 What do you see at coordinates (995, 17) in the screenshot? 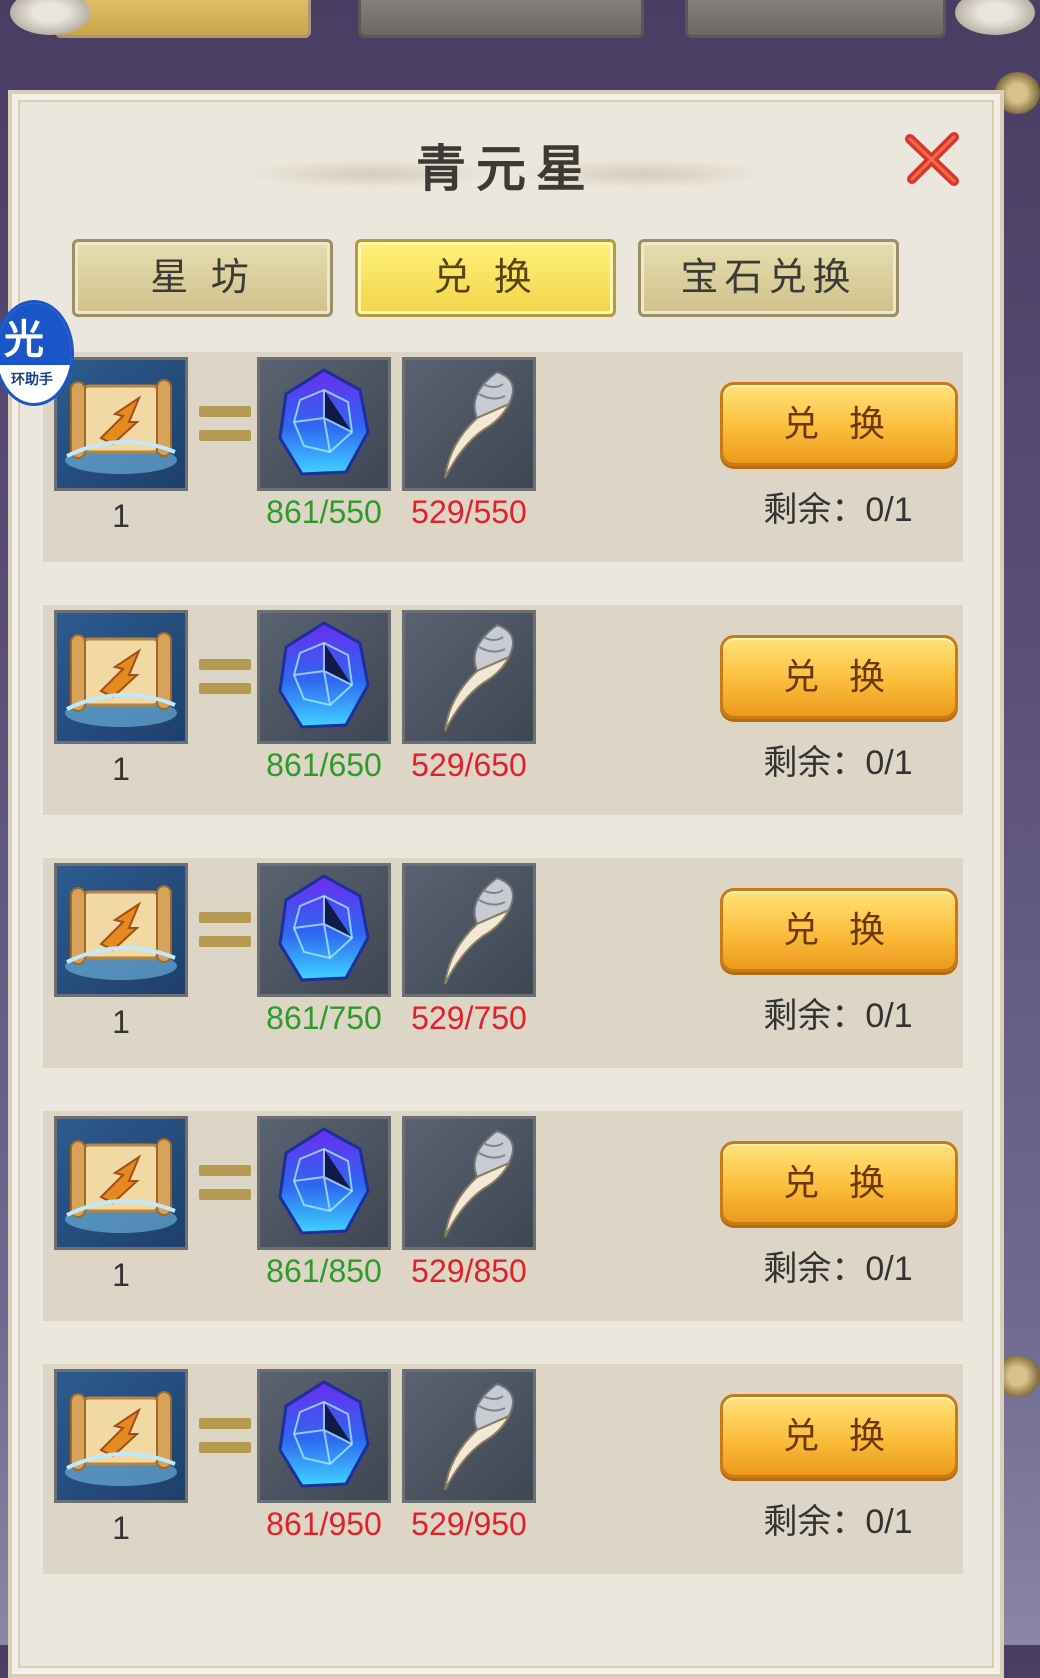
I see `cloud-ornament` at bounding box center [995, 17].